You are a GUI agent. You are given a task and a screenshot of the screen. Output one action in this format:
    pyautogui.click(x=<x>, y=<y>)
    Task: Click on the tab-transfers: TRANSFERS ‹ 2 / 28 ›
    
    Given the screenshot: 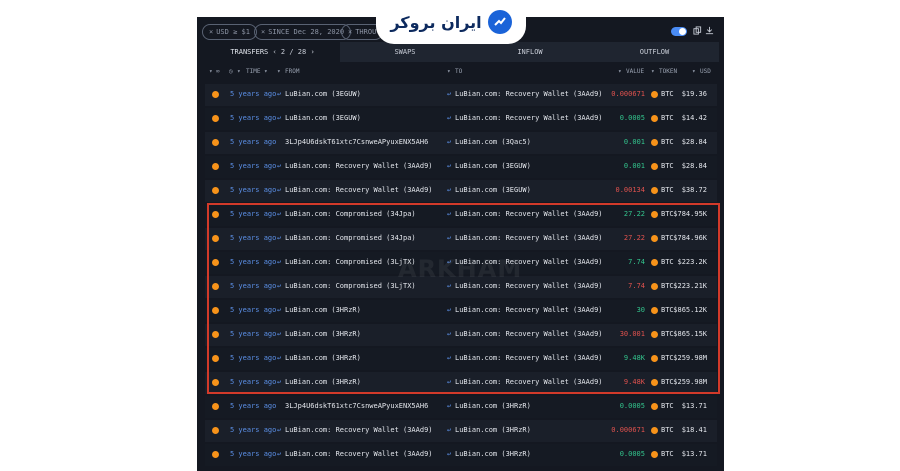 What is the action you would take?
    pyautogui.click(x=272, y=52)
    